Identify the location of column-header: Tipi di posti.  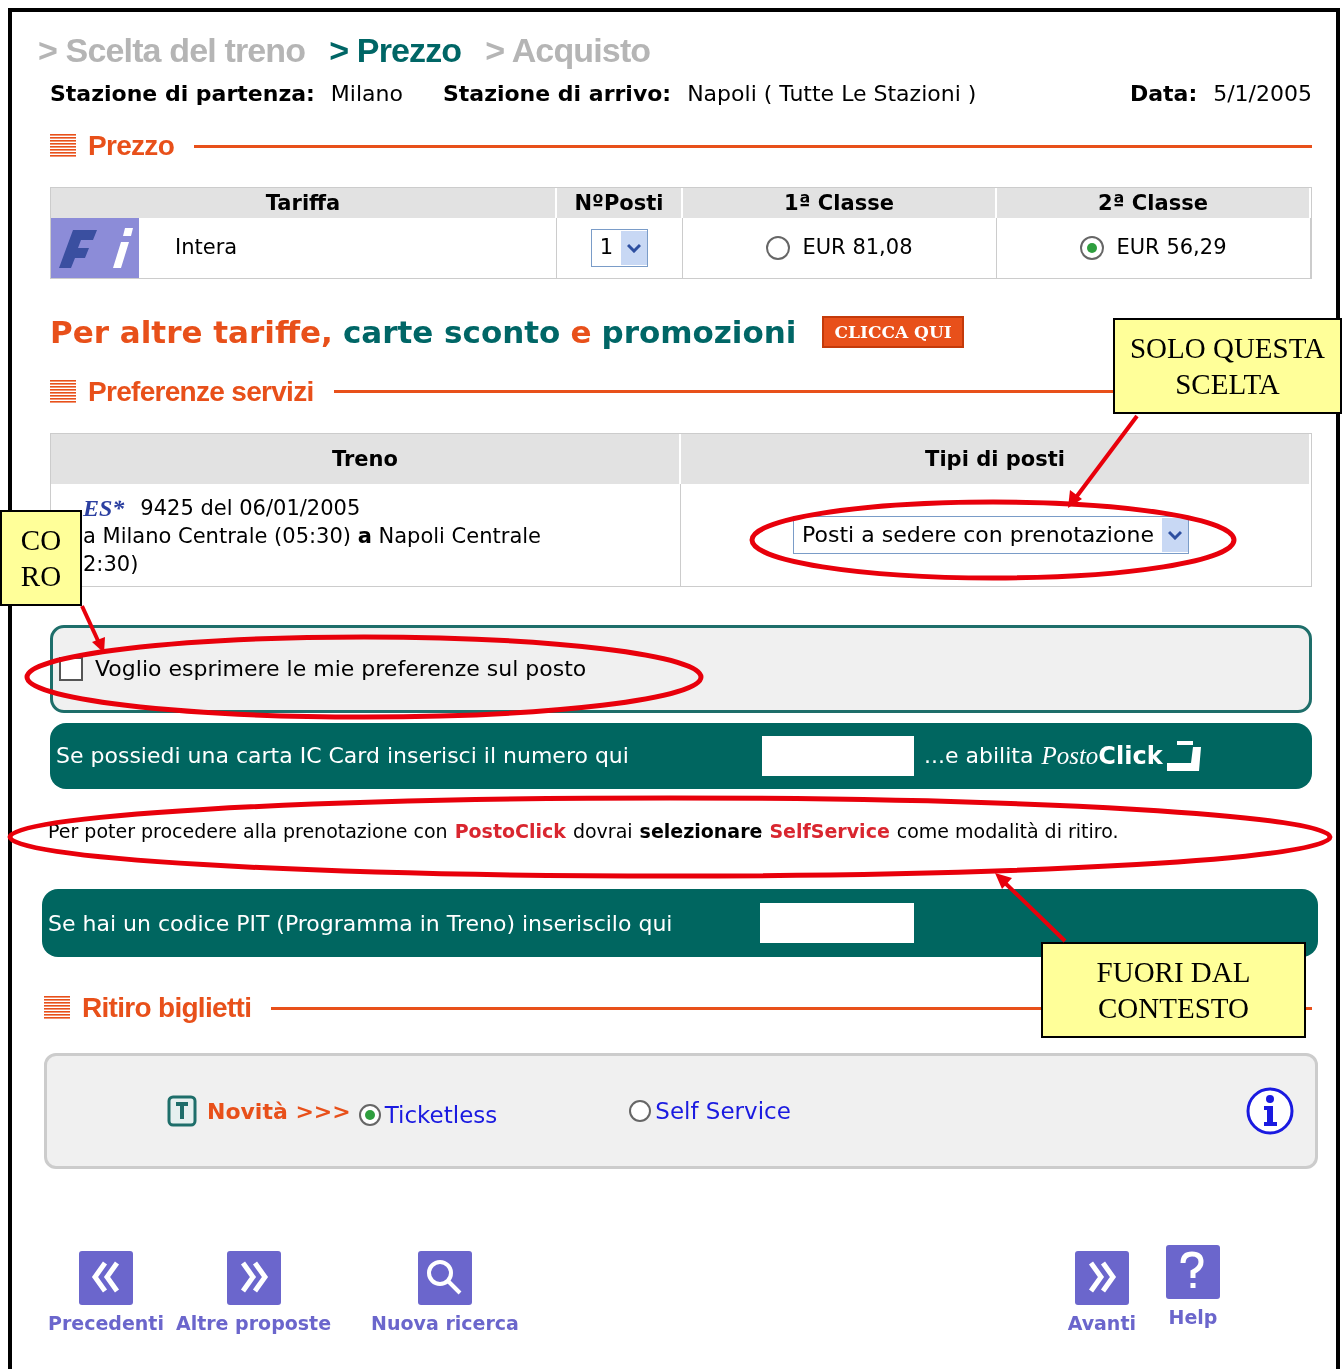
(996, 458).